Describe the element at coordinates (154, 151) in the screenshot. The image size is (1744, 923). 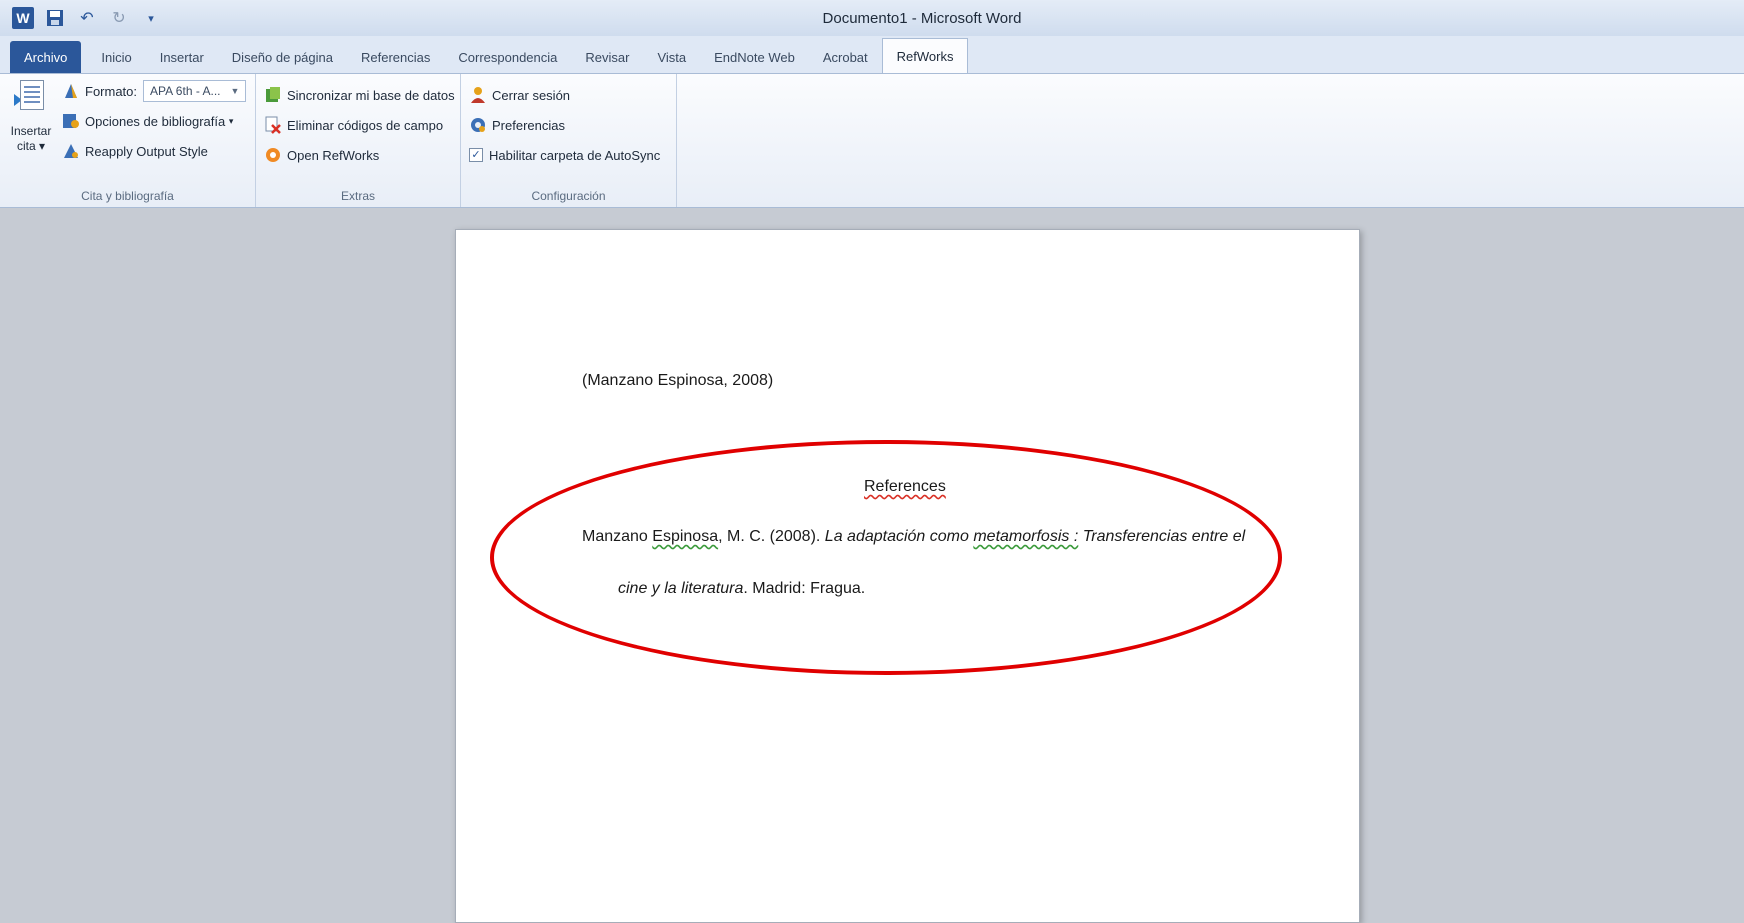
I see `reapply-output-style-button: Reapply Output Style` at that location.